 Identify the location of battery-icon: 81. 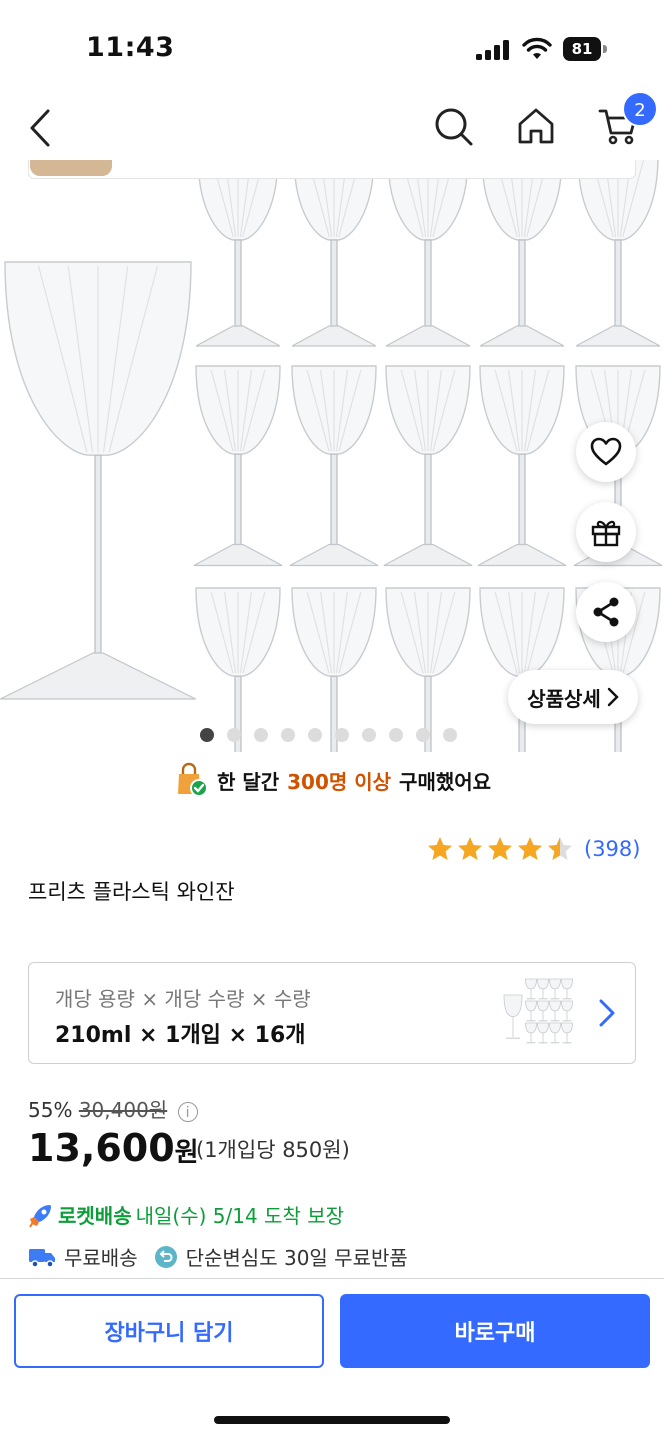
(586, 49).